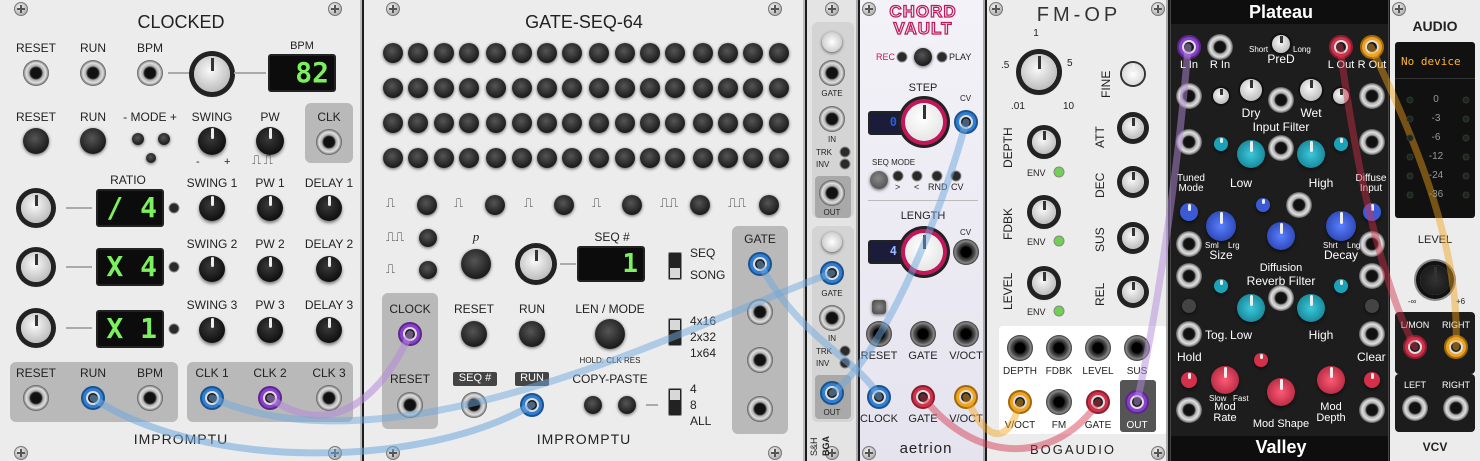  I want to click on gate-in-jack, so click(923, 334).